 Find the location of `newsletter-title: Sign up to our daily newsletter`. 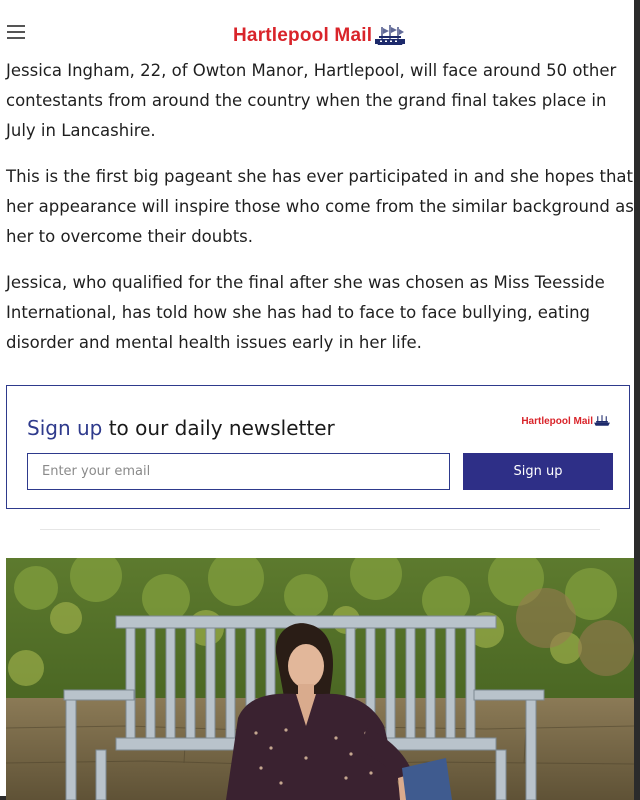

newsletter-title: Sign up to our daily newsletter is located at coordinates (181, 428).